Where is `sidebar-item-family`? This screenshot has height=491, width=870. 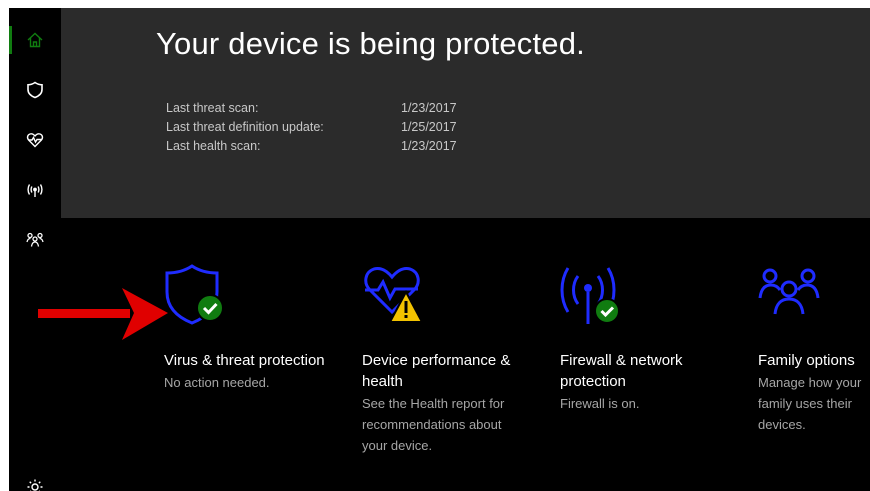
sidebar-item-family is located at coordinates (35, 240).